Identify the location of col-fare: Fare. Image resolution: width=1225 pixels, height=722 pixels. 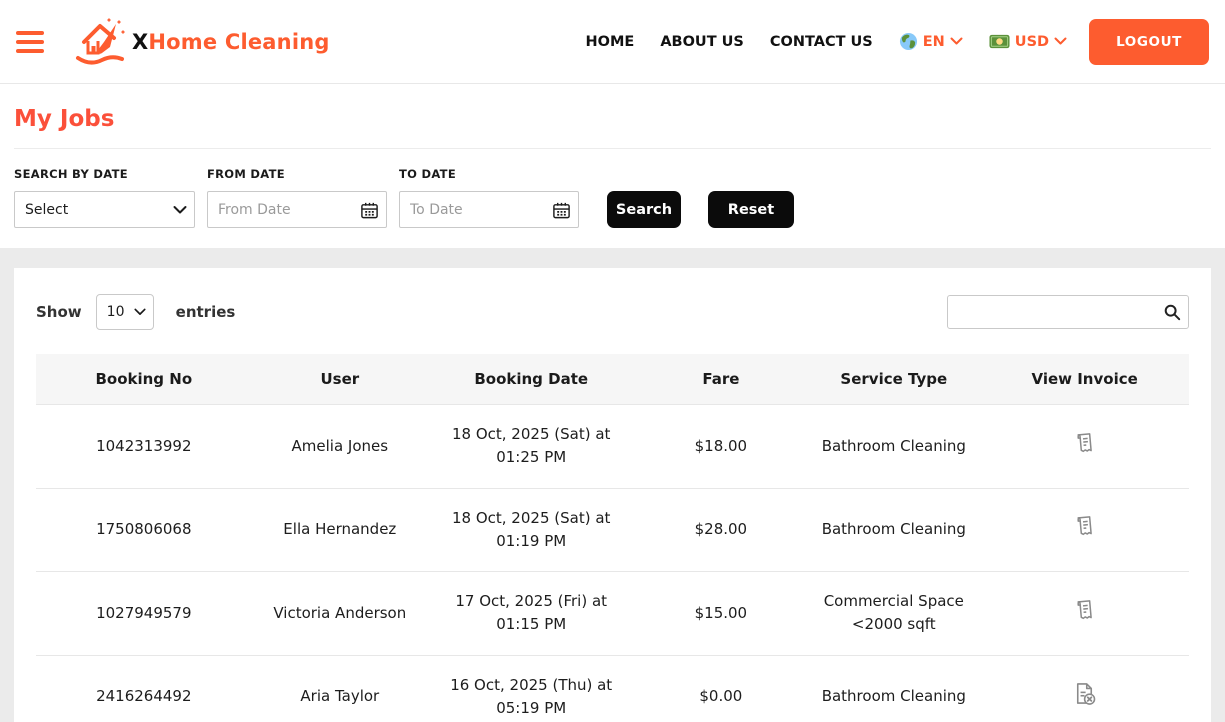
(721, 379).